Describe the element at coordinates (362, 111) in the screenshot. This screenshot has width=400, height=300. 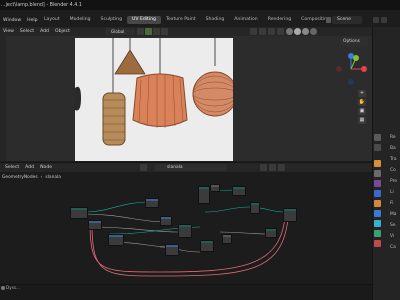
I see `camera-icon: ▣` at that location.